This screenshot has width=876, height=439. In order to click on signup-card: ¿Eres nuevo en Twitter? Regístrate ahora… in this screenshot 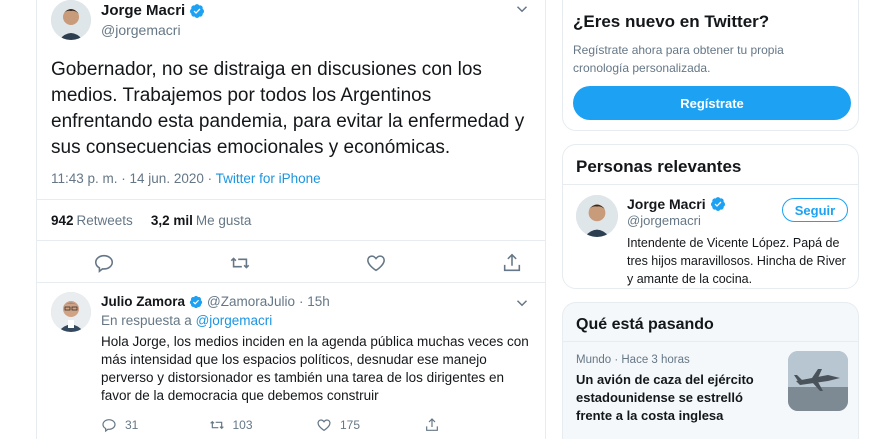, I will do `click(710, 65)`.